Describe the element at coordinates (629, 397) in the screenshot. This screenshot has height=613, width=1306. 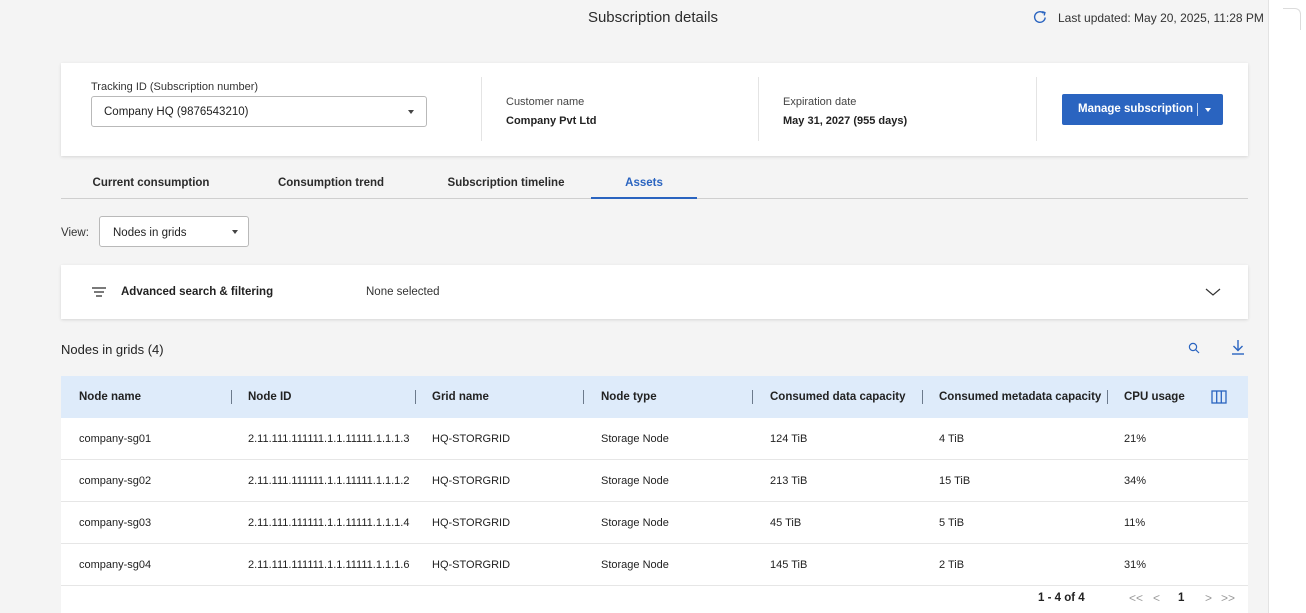
I see `column-header-node-type: Node type` at that location.